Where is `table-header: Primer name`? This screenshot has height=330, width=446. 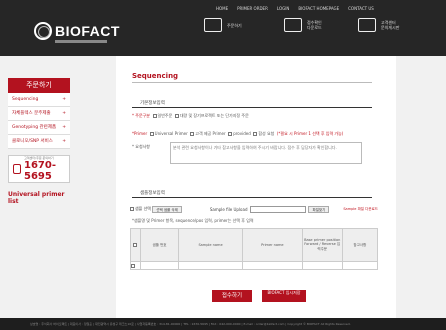 table-header: Primer name is located at coordinates (272, 245).